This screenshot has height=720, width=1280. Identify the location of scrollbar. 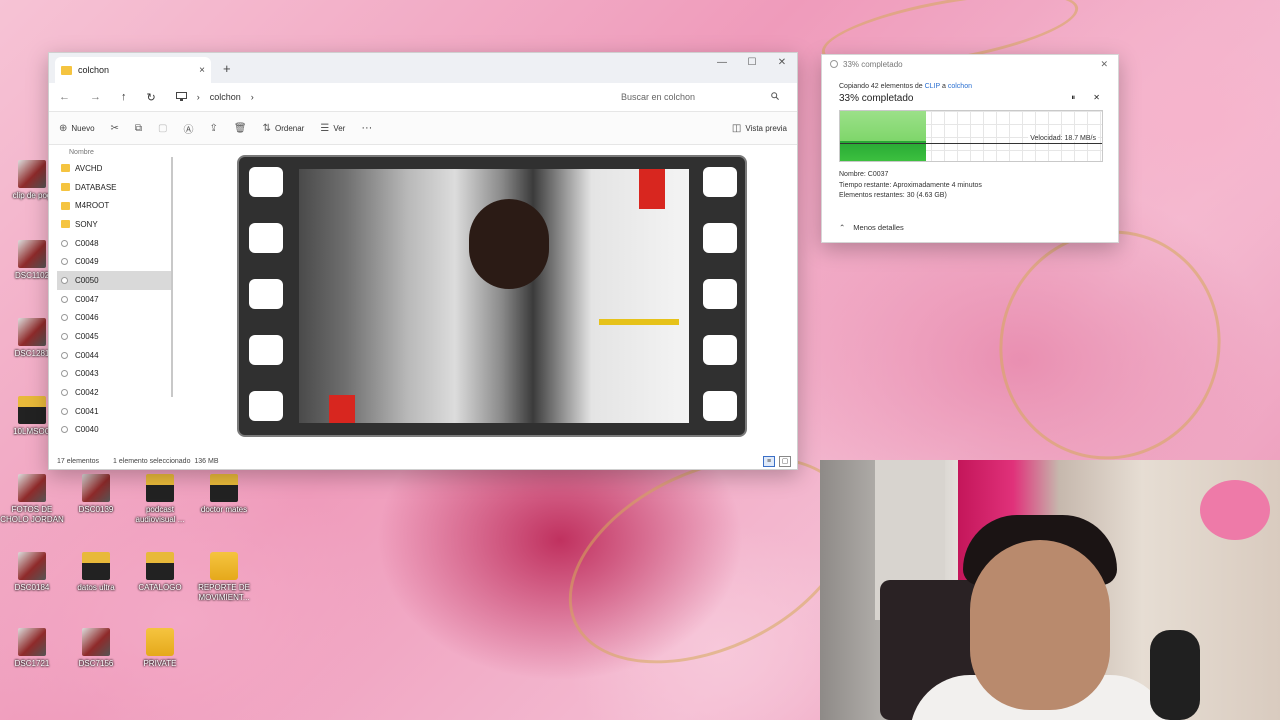
(172, 277).